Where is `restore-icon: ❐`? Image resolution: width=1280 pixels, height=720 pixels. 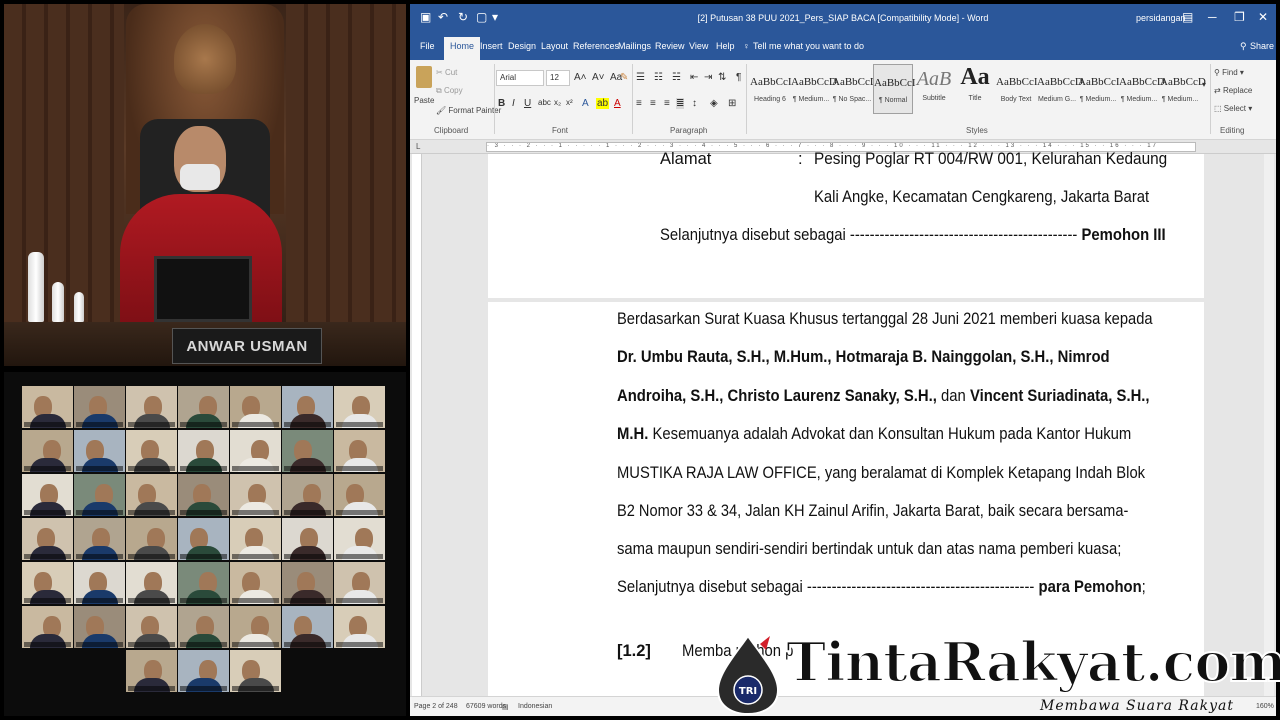
restore-icon: ❐ is located at coordinates (1239, 17).